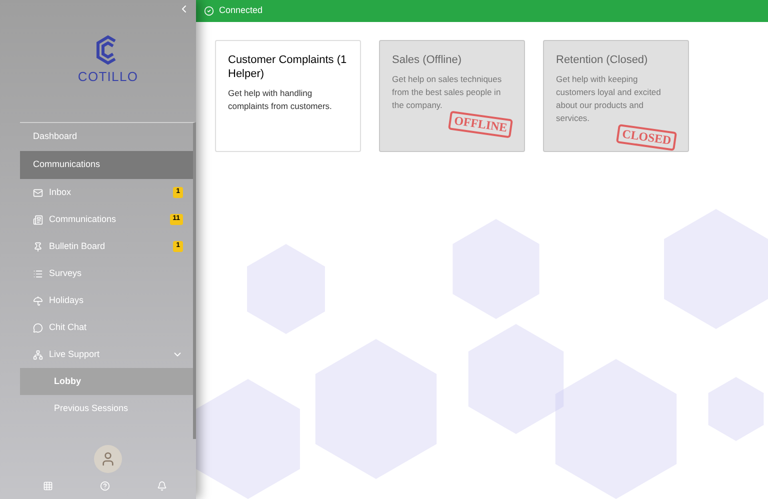 The width and height of the screenshot is (768, 499). Describe the element at coordinates (108, 459) in the screenshot. I see `avatar` at that location.